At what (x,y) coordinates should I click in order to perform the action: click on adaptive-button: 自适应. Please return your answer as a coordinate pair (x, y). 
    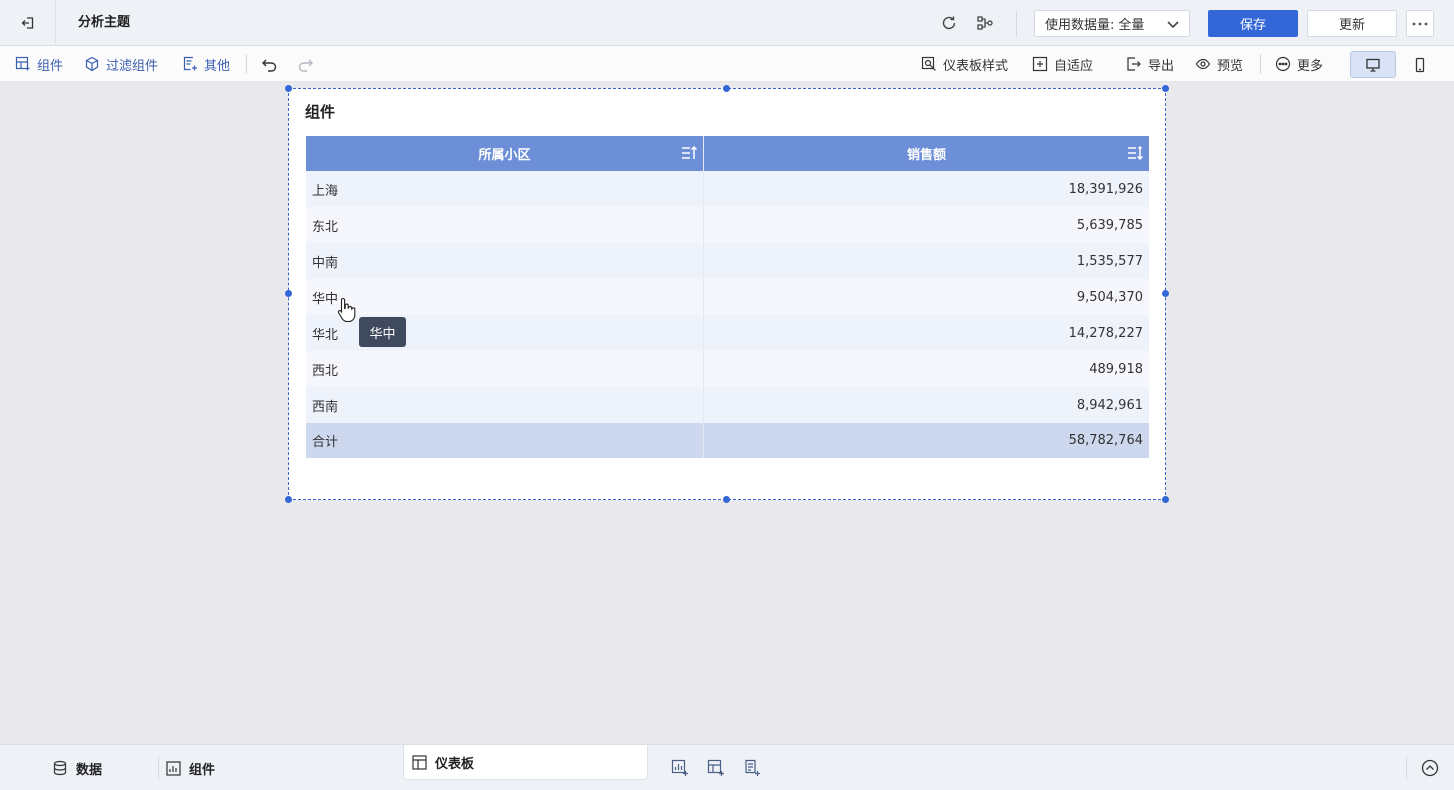
    Looking at the image, I should click on (1062, 64).